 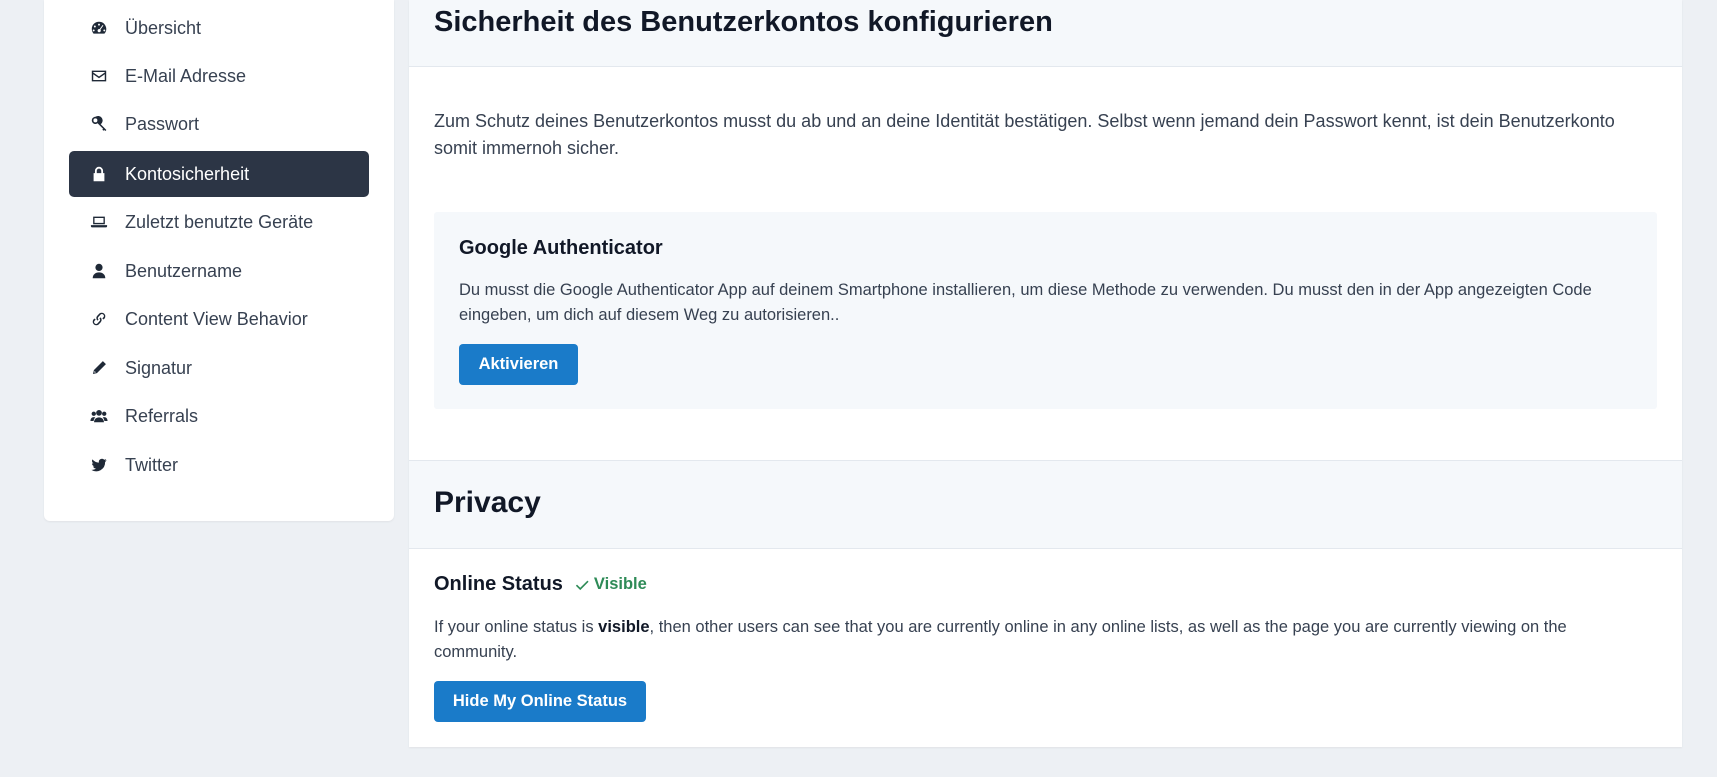 I want to click on privacy-section-header: Privacy, so click(x=1045, y=504).